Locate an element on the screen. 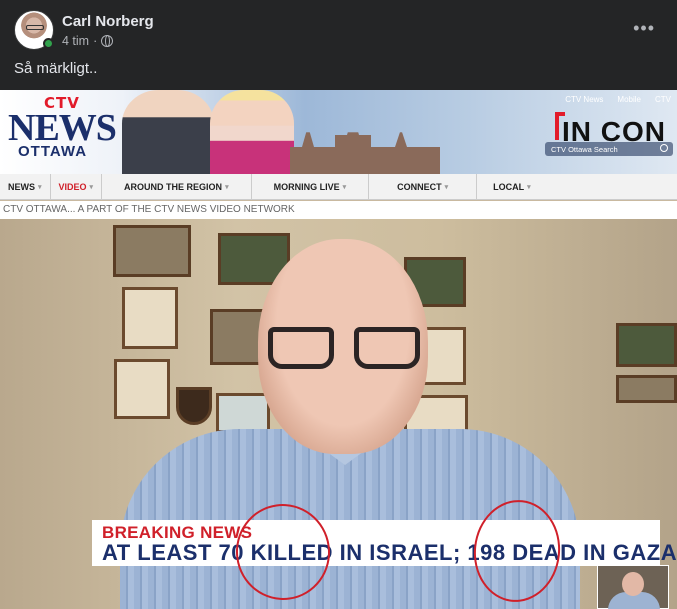 Image resolution: width=677 pixels, height=609 pixels. pip-thumbnail is located at coordinates (633, 587).